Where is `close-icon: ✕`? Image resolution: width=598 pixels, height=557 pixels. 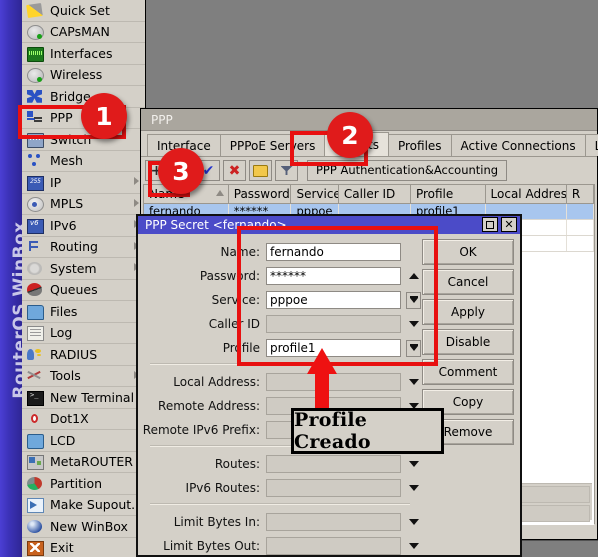
close-icon: ✕ is located at coordinates (509, 224).